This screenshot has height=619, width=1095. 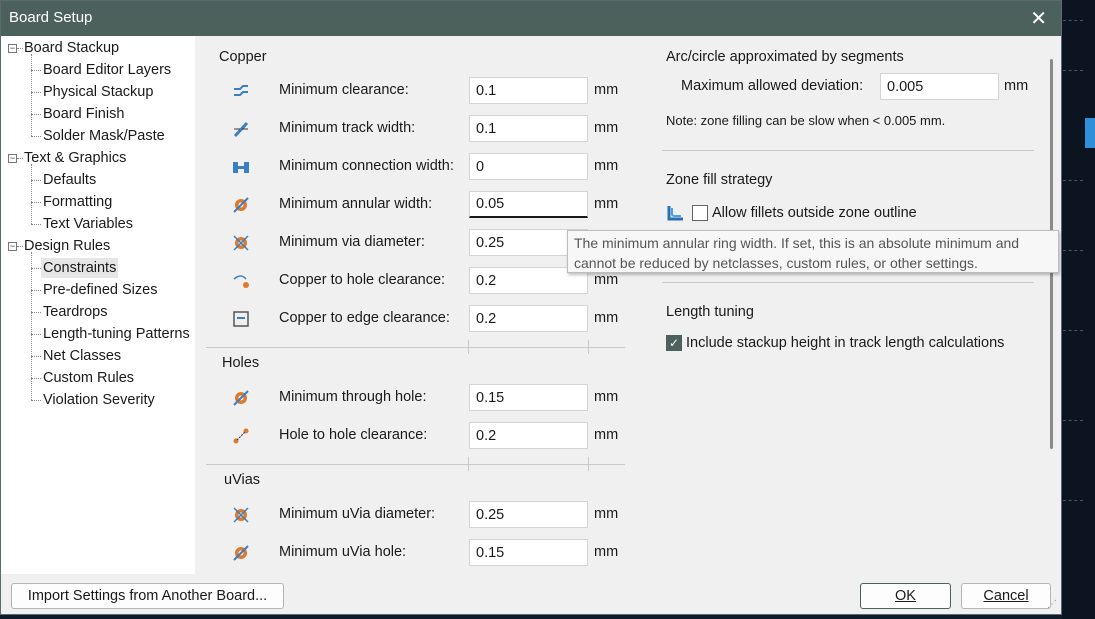 I want to click on tree-item: Text Variables, so click(x=88, y=224).